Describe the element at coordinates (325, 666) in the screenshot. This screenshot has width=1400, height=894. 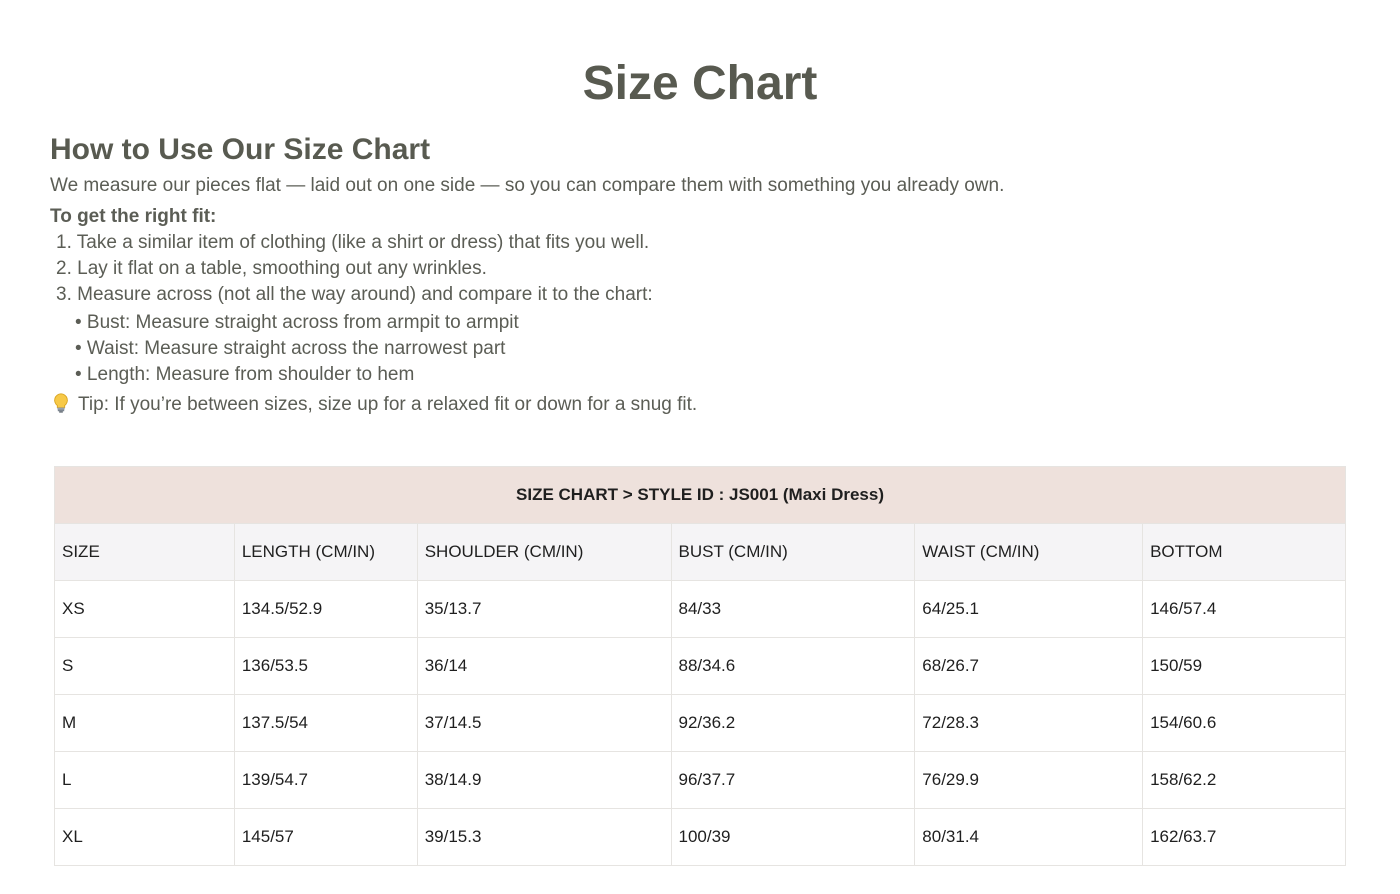
I see `table-cell: 136/53.5` at that location.